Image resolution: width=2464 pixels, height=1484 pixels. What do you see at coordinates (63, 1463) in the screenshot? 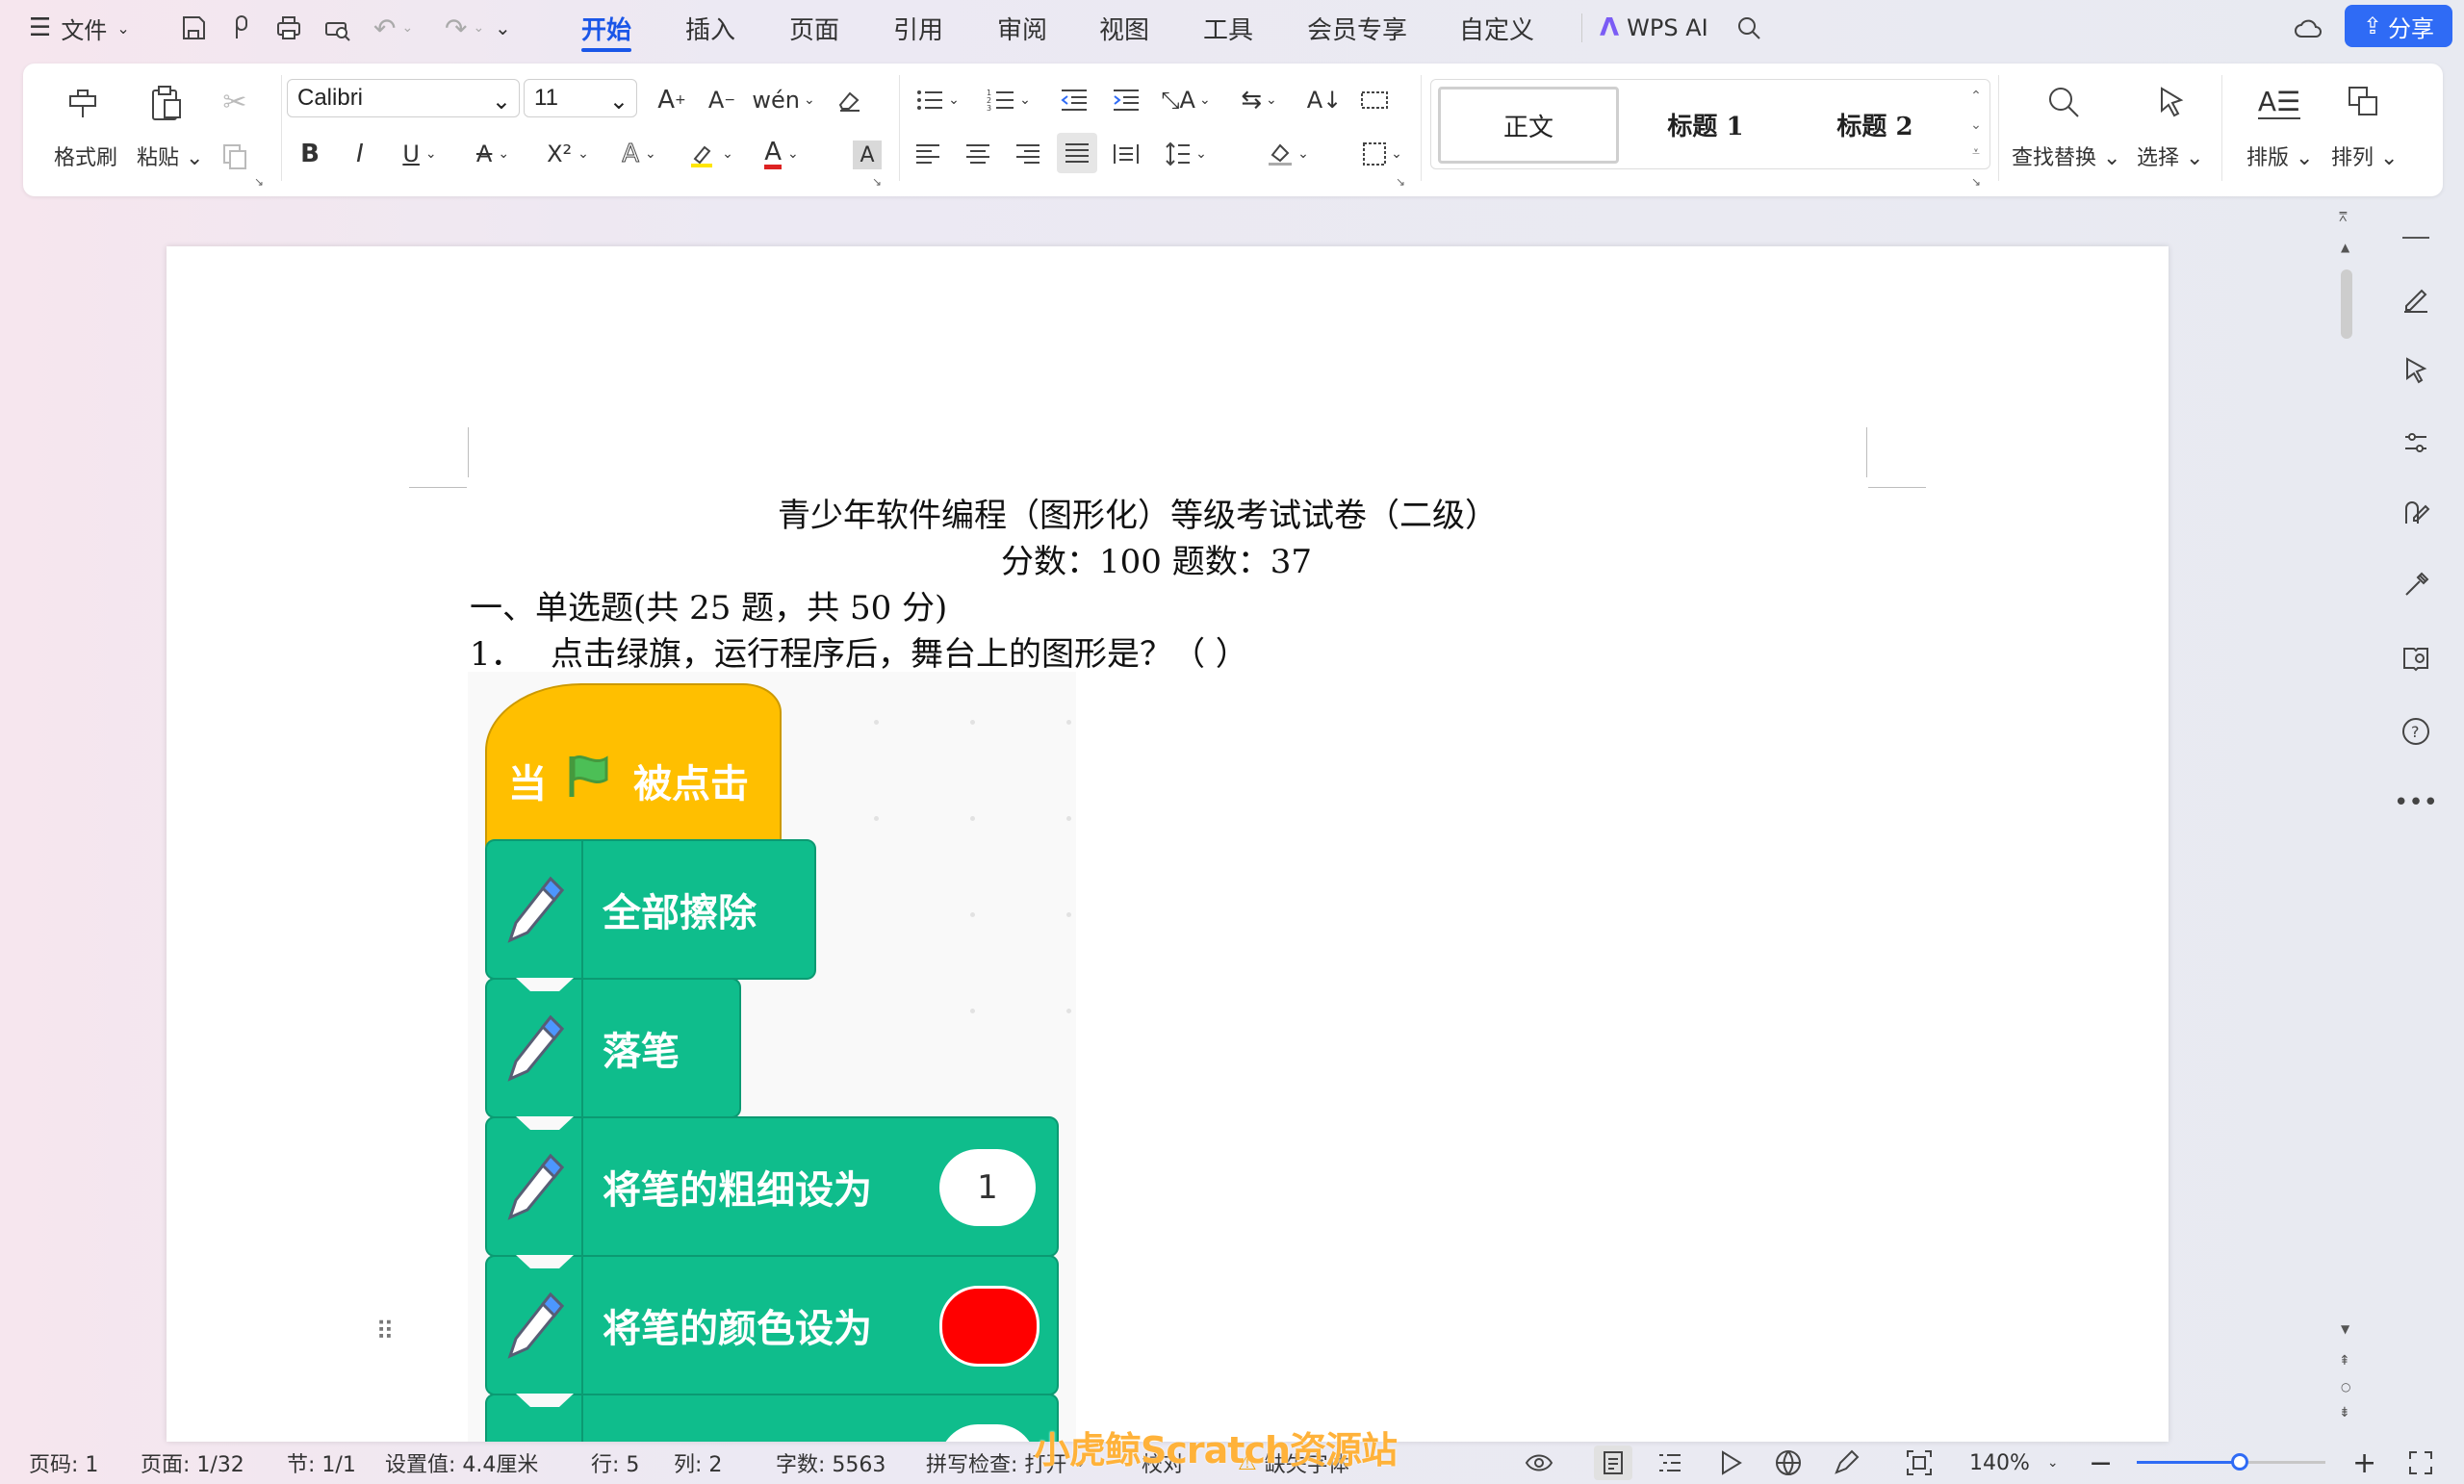
I see `status-page-number: 页码: 1` at bounding box center [63, 1463].